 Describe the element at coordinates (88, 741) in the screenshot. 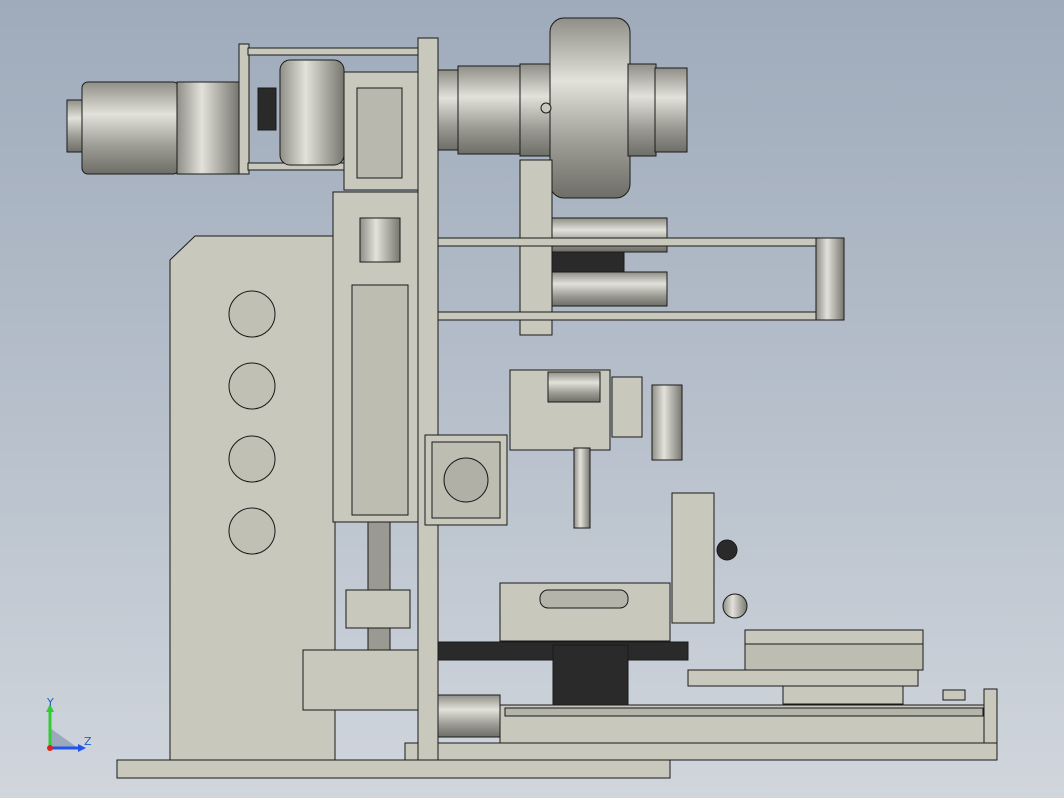

I see `z-axis-label: Z` at that location.